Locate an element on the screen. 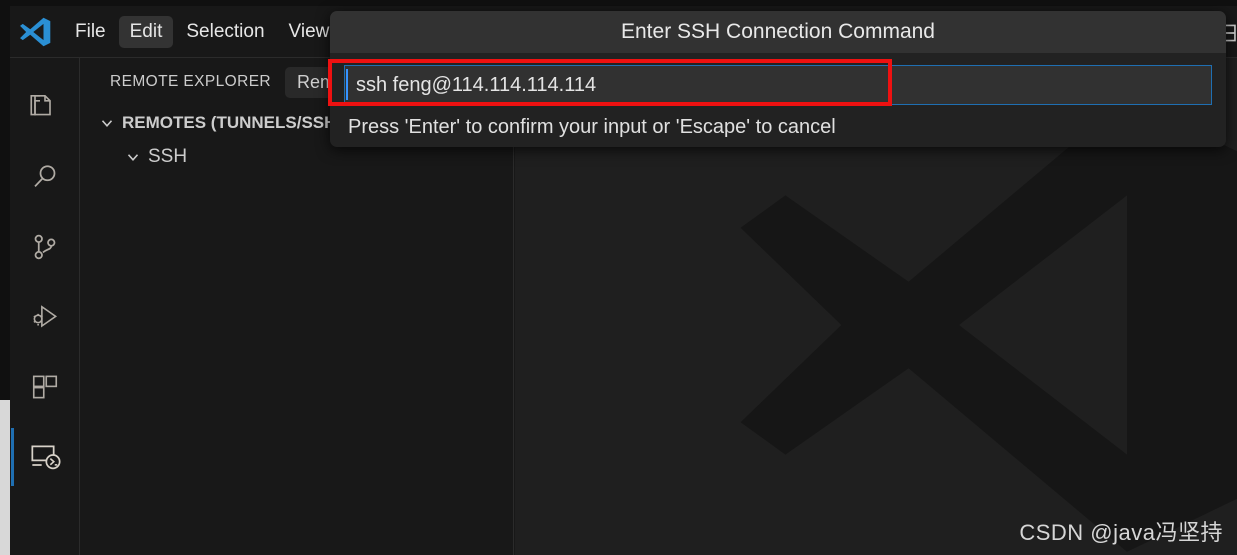  quick-input-title: Enter SSH Connection Command is located at coordinates (778, 31).